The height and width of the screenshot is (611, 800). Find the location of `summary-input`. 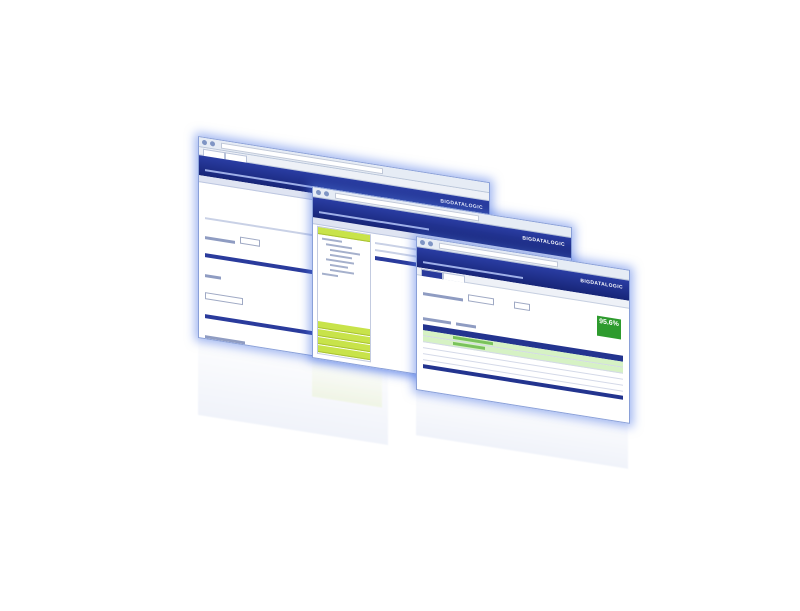

summary-input is located at coordinates (481, 300).